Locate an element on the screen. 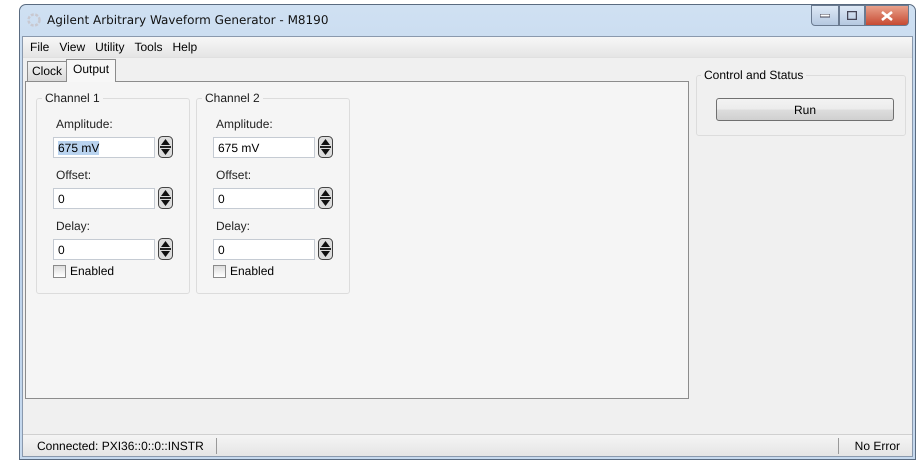 The image size is (921, 461). window-title: Agilent Arbitrary Waveform Generator - M8190 is located at coordinates (187, 20).